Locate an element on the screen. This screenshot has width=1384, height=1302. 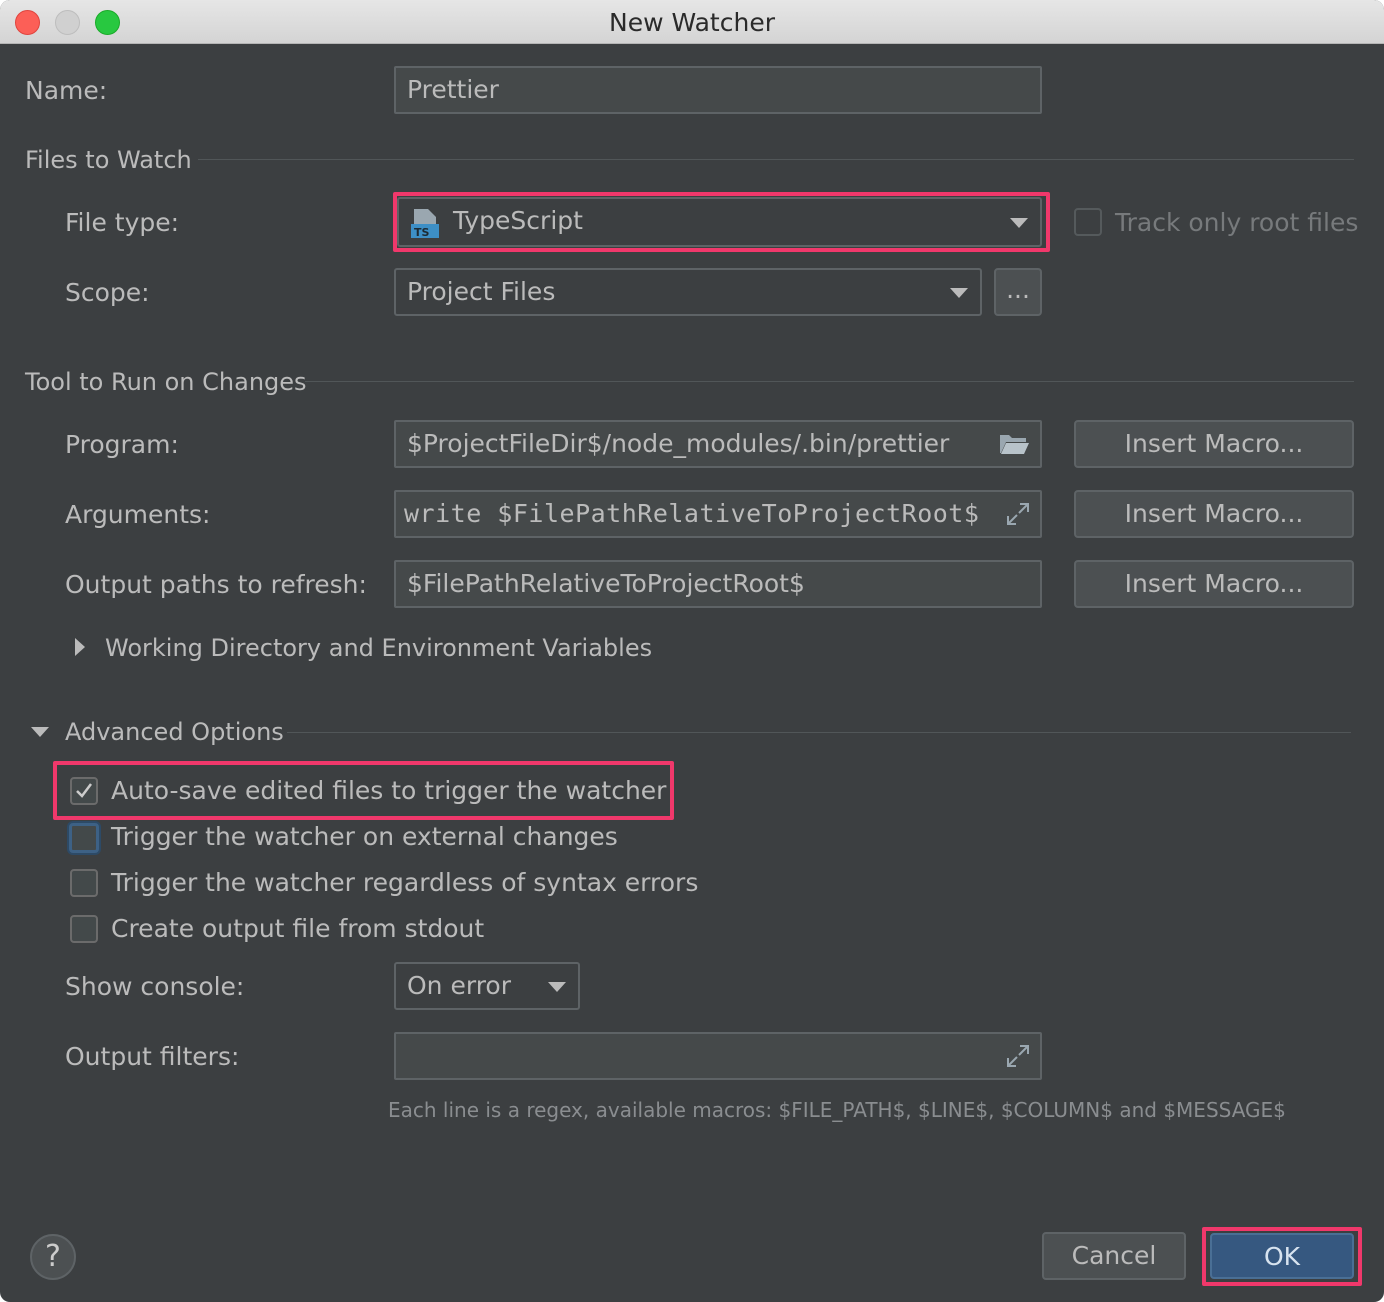
file-type-highlight is located at coordinates (721, 222).